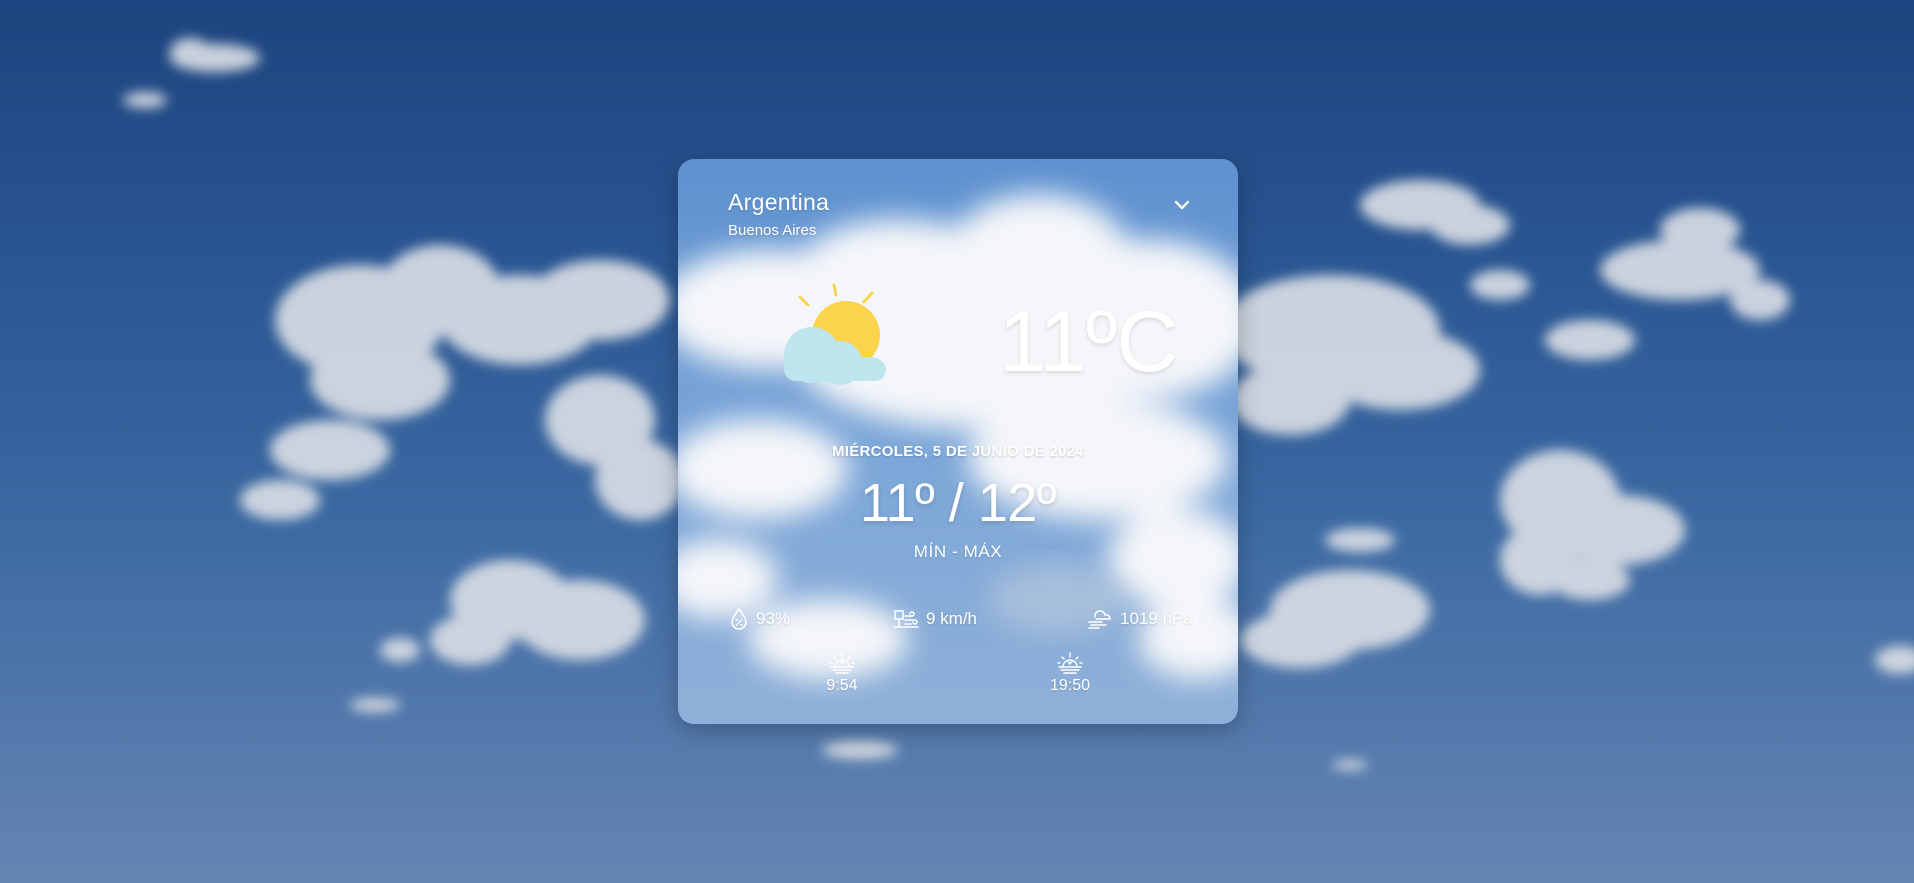 This screenshot has width=1914, height=883. I want to click on current-temperature: 11ºC, so click(1088, 342).